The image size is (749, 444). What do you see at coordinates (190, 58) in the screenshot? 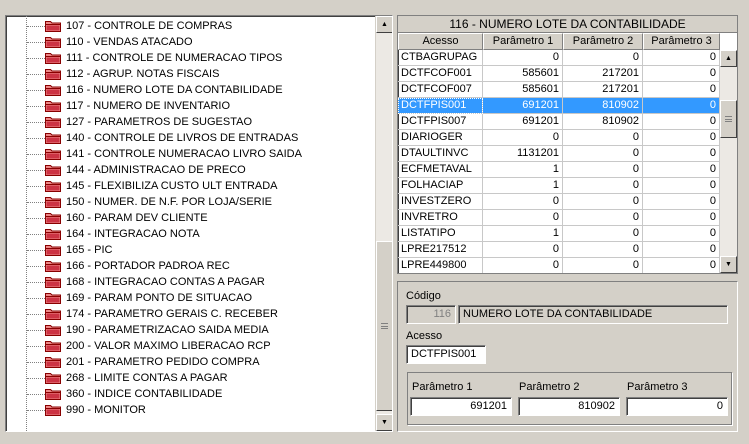
I see `tree-item: 111 - CONTROLE DE NUMERACAO TIPOS` at bounding box center [190, 58].